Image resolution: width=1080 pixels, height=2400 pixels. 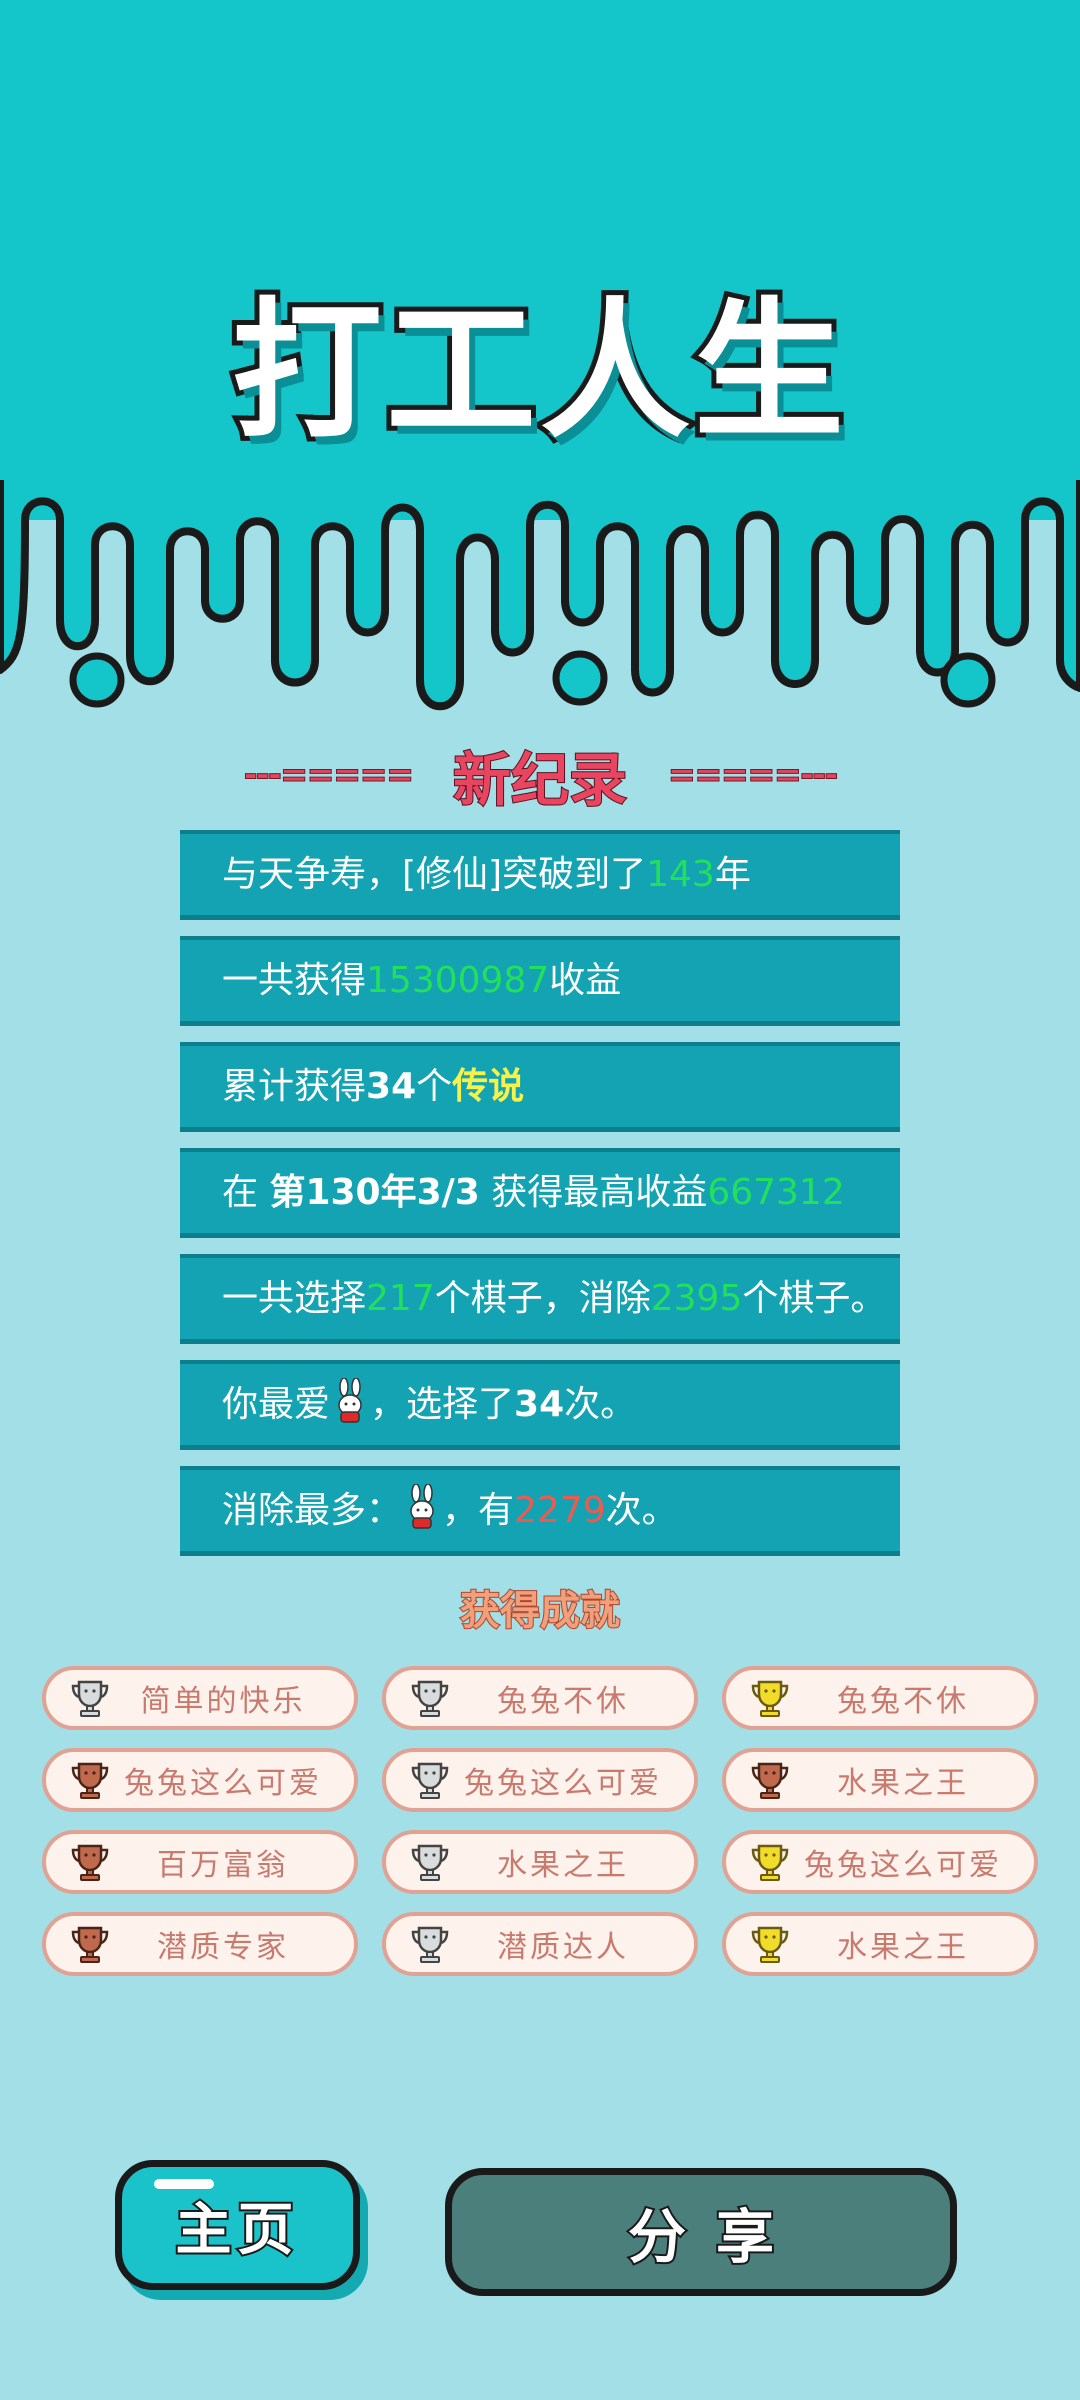 I want to click on achievement-badge: 简单的快乐, so click(x=200, y=1698).